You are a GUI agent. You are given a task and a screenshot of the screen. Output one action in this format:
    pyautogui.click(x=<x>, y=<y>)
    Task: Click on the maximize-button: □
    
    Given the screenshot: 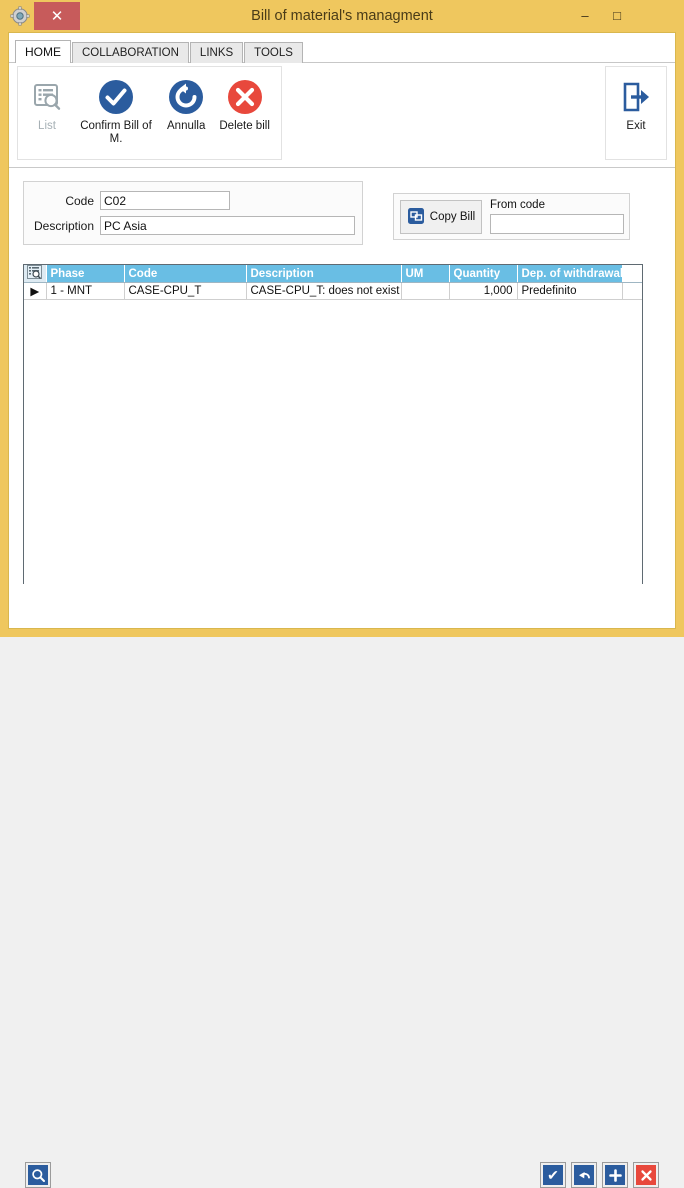 What is the action you would take?
    pyautogui.click(x=617, y=15)
    